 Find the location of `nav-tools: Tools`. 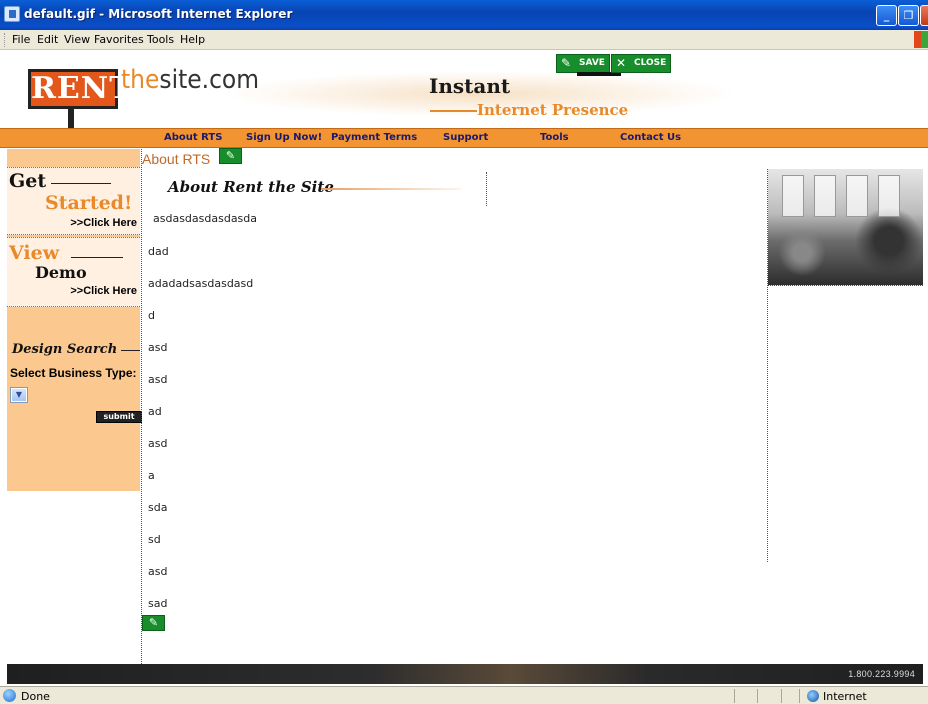

nav-tools: Tools is located at coordinates (554, 137).